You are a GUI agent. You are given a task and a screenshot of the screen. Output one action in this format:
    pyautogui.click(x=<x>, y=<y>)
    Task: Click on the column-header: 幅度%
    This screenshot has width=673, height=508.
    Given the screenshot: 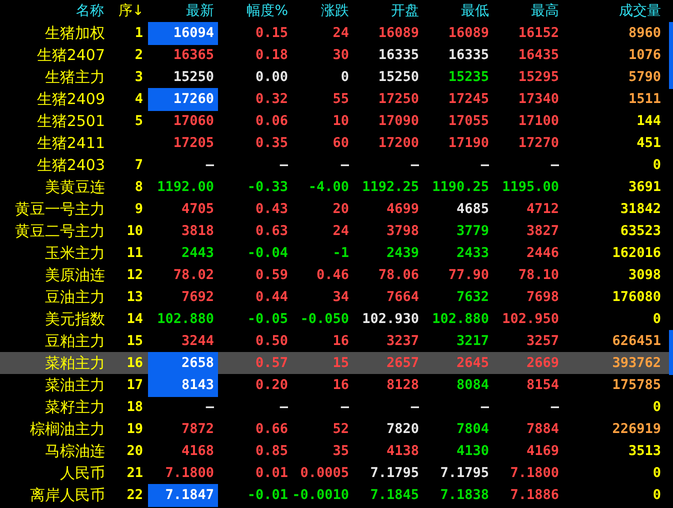 What is the action you would take?
    pyautogui.click(x=267, y=11)
    